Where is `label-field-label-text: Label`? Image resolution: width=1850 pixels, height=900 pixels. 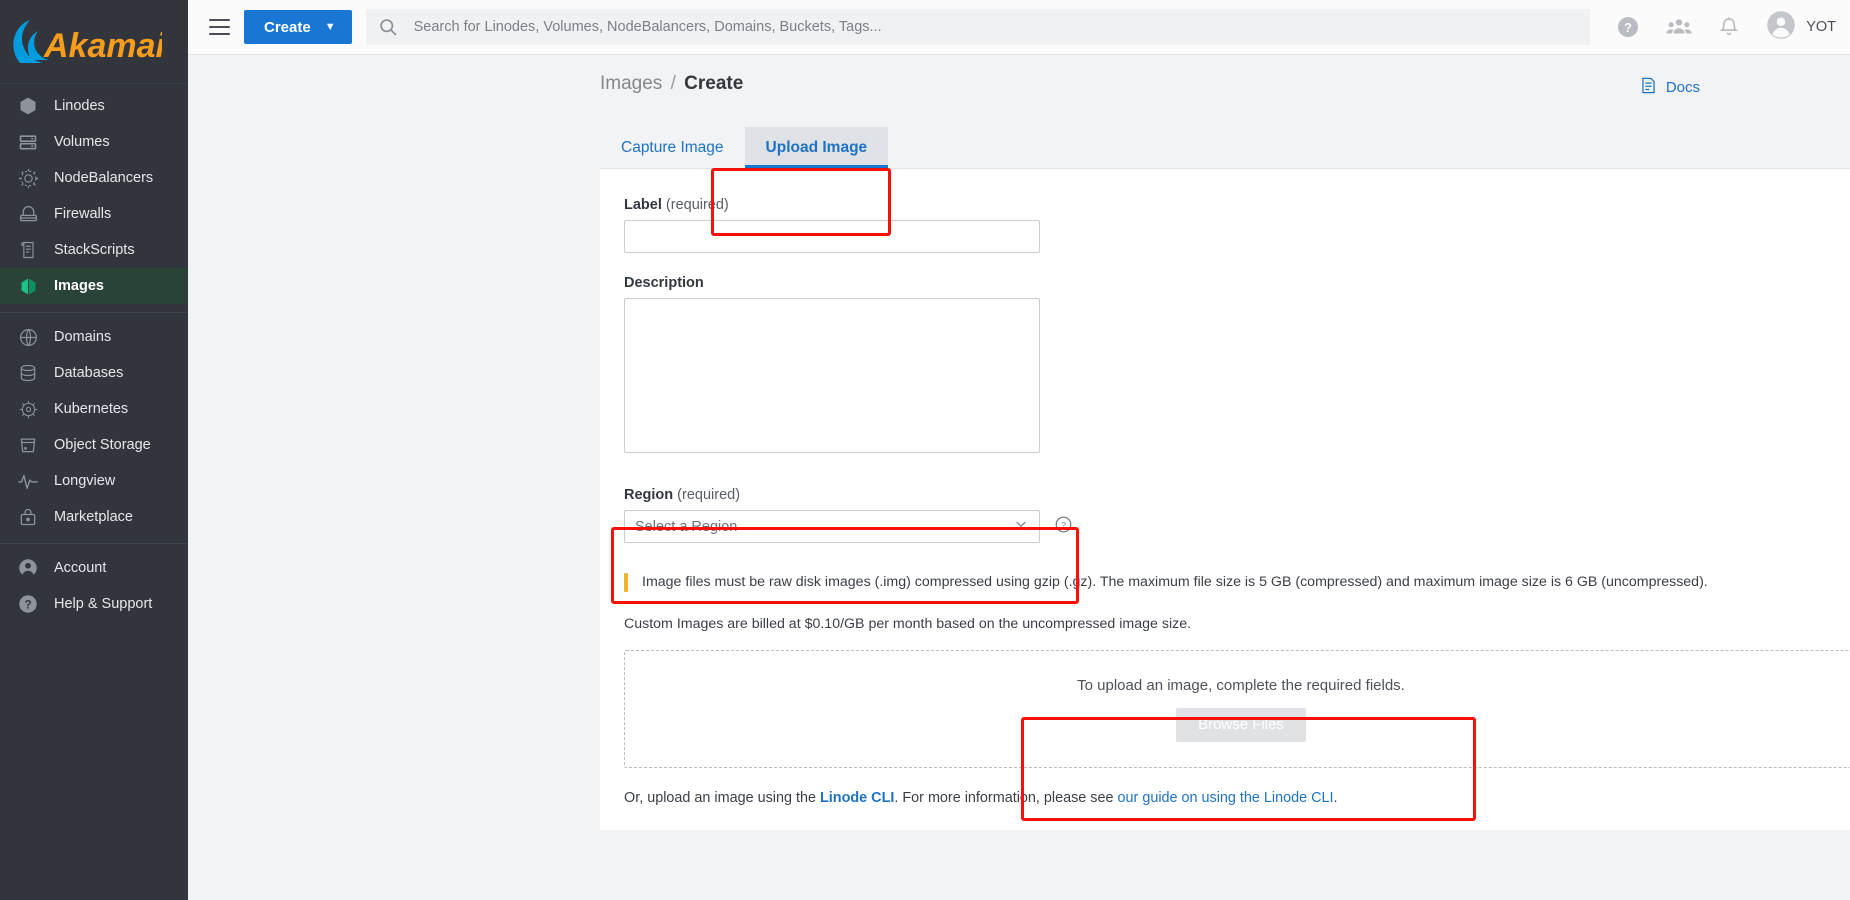 label-field-label-text: Label is located at coordinates (643, 205).